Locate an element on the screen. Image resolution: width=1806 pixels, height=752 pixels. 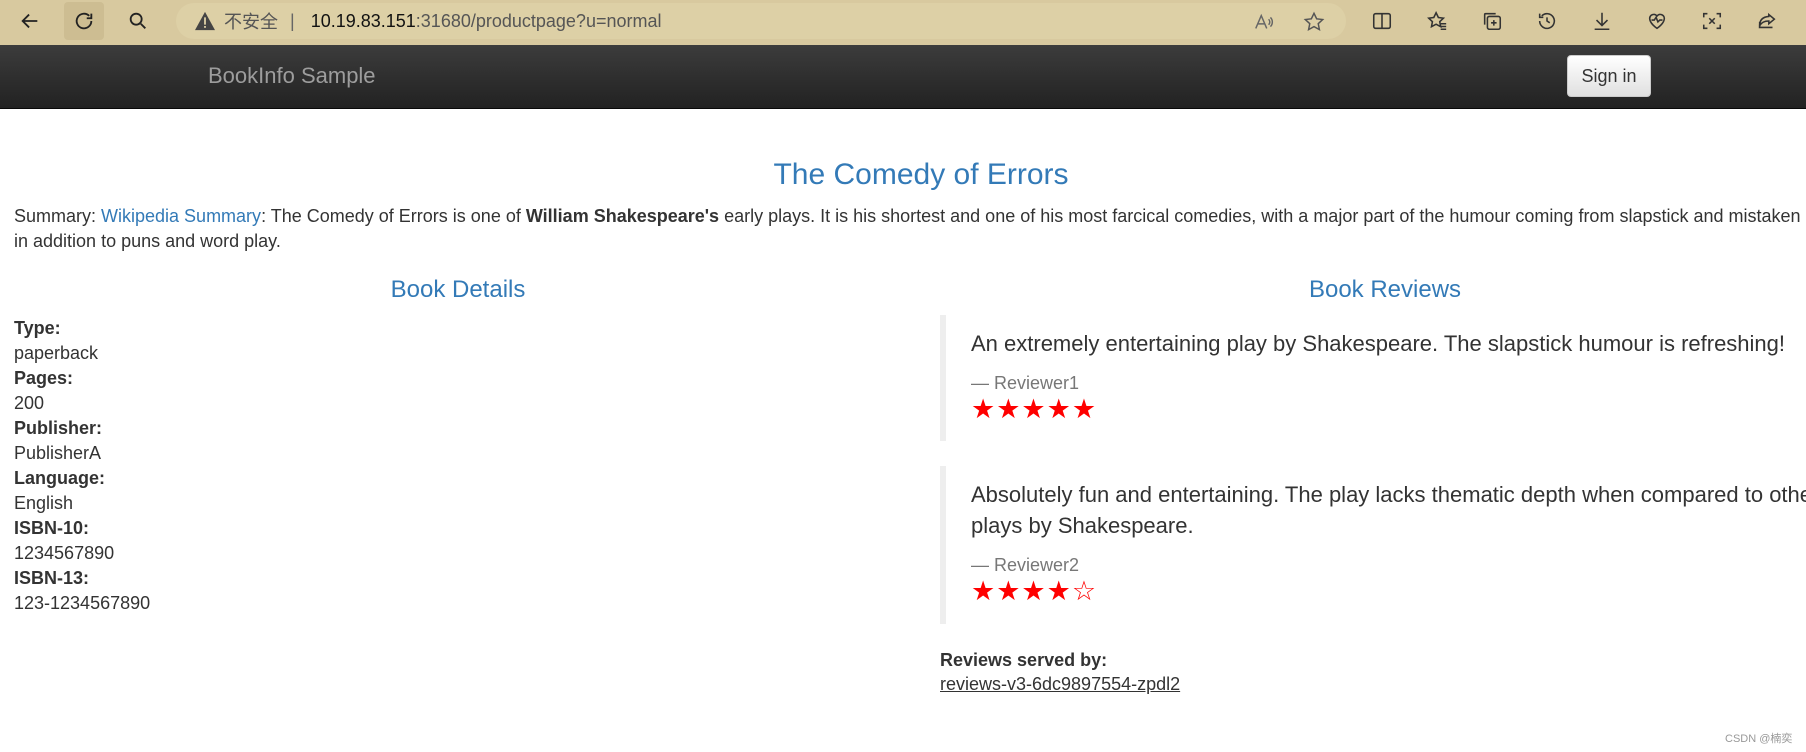
star-rating: ★★★★★ is located at coordinates (1034, 409).